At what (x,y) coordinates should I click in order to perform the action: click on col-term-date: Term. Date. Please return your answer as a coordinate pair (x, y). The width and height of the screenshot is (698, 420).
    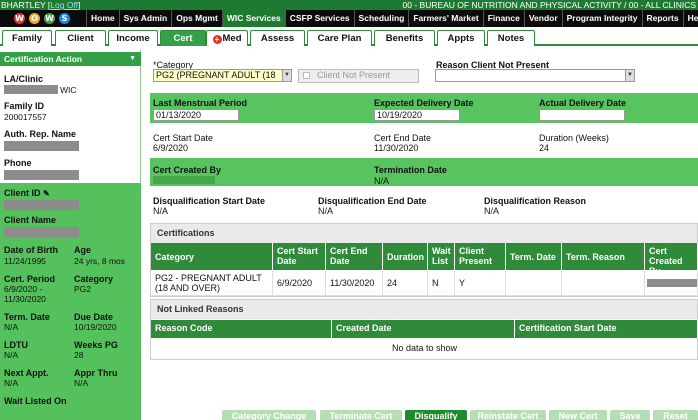
    Looking at the image, I should click on (534, 256).